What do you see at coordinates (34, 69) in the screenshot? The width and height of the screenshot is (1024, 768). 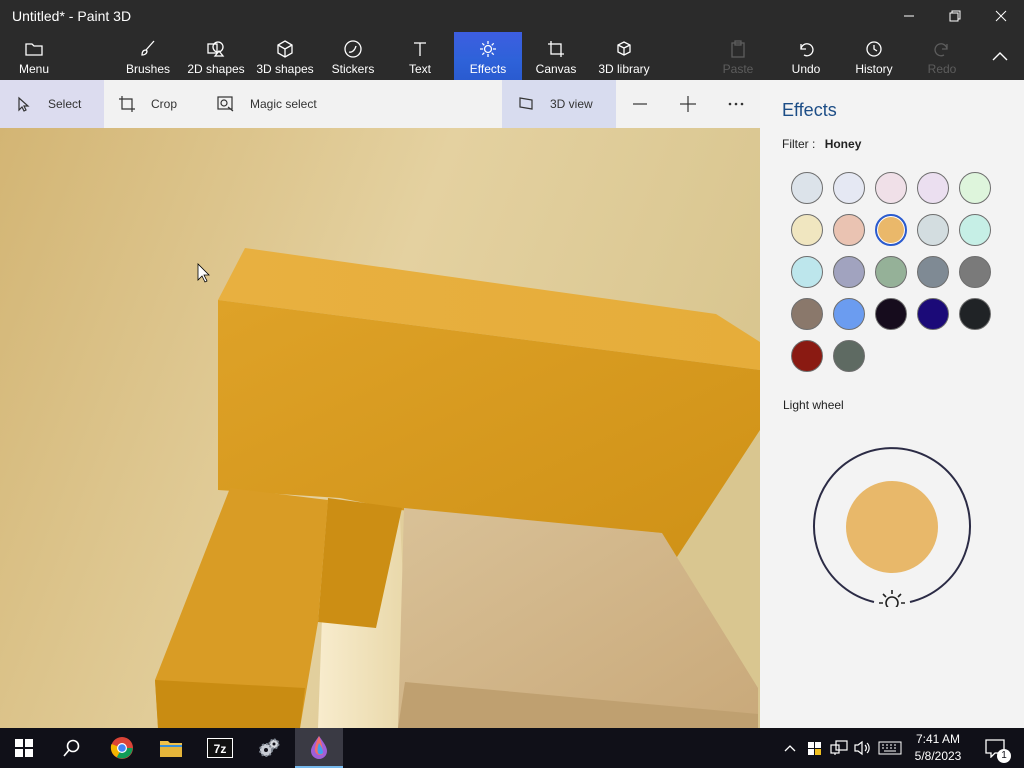 I see `menu-label: Menu` at bounding box center [34, 69].